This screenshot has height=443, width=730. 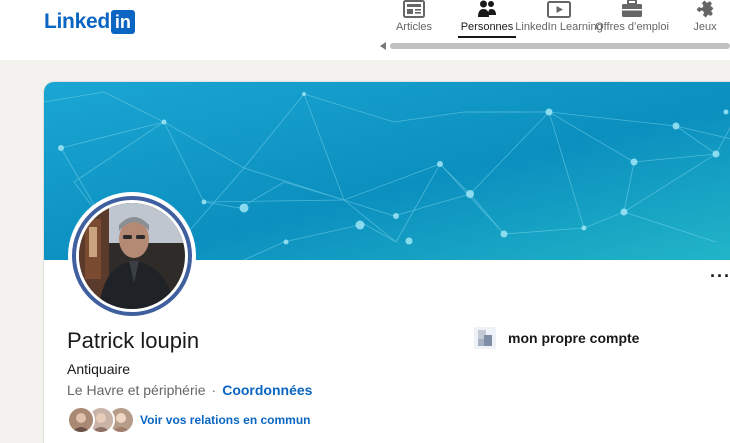 I want to click on location-line: Le Havre et périphérie · Coordonnées, so click(x=189, y=390).